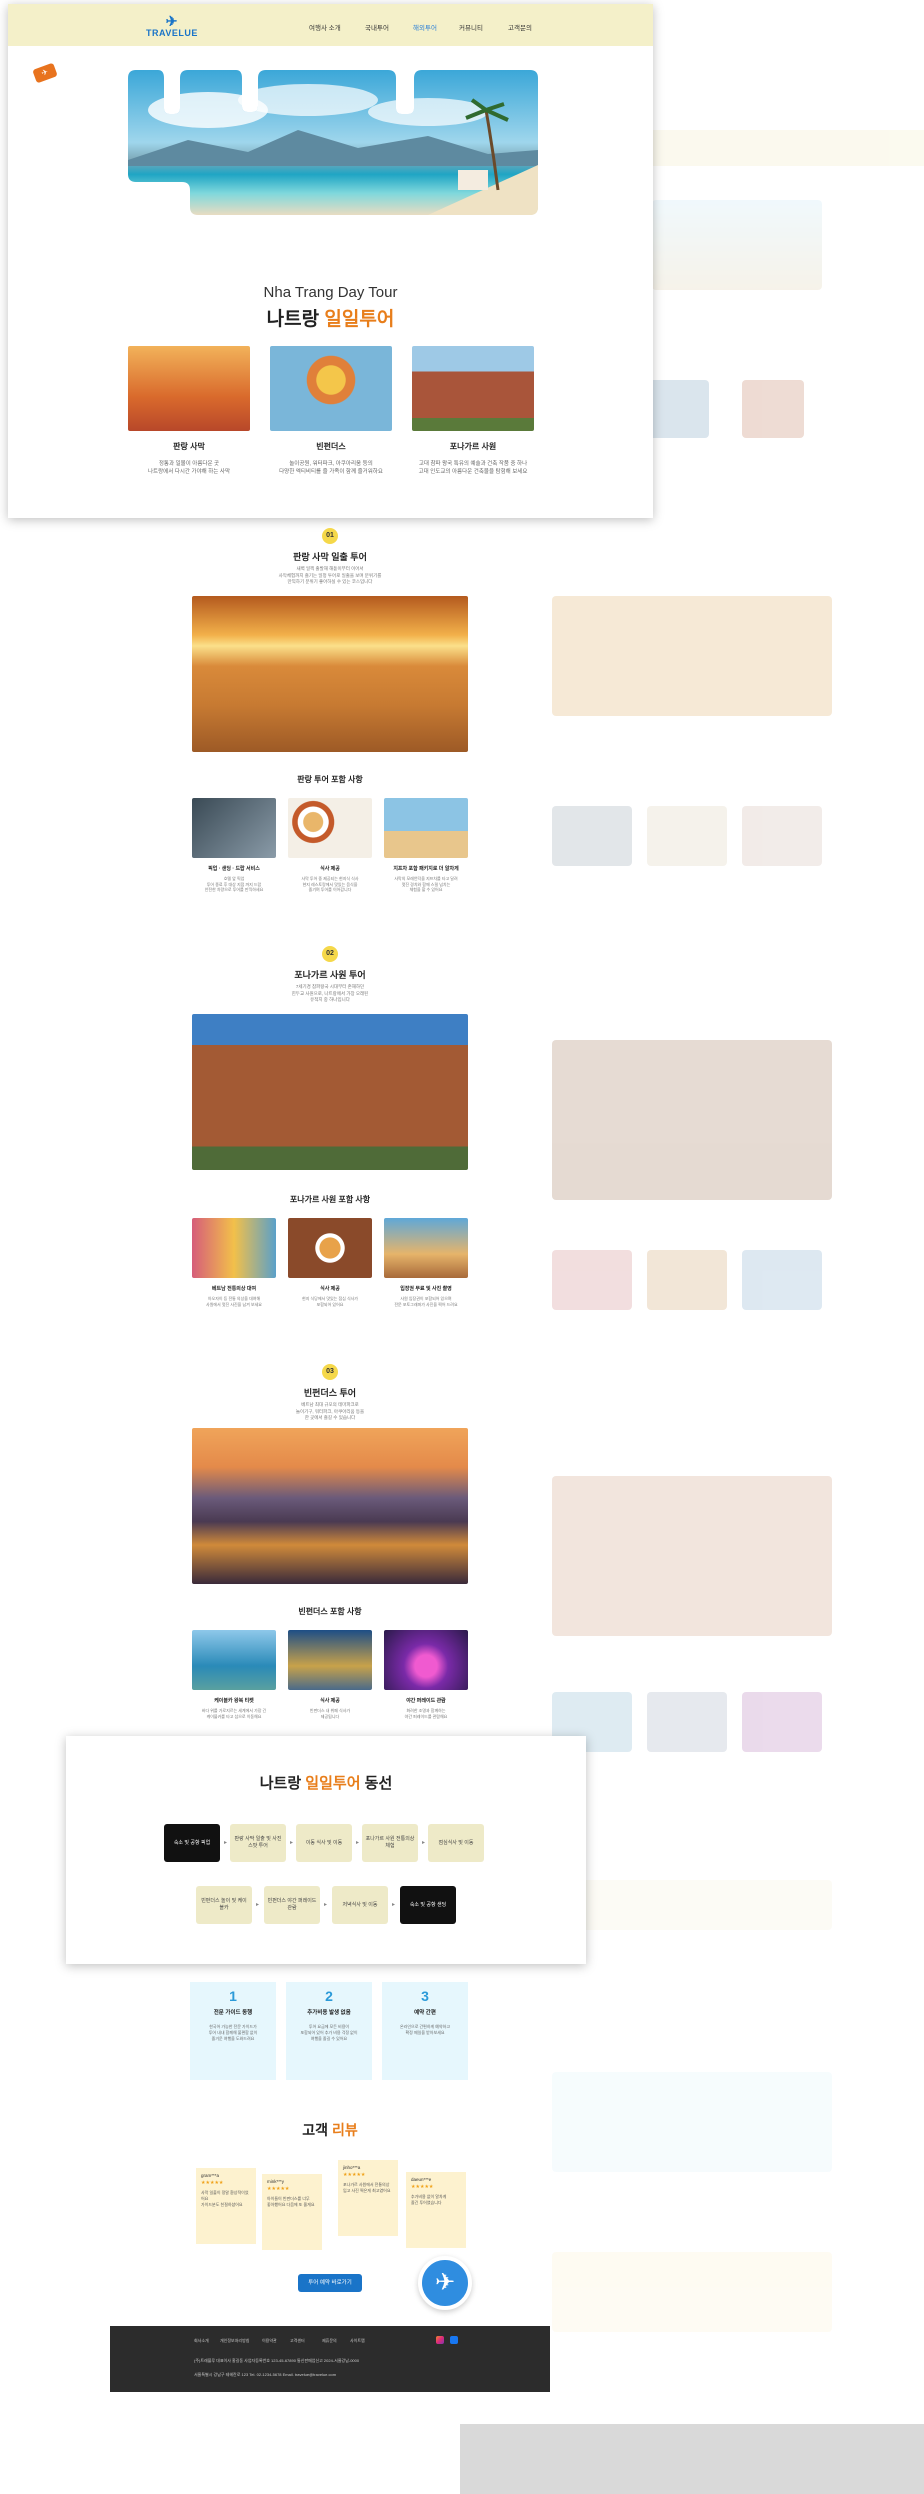 This screenshot has width=924, height=2494. Describe the element at coordinates (330, 261) in the screenshot. I see `hero-card: ✈ TRAVELUE 여행사 소개 국내투어 해외투어 커뮤니티 고객문의 ✈` at that location.